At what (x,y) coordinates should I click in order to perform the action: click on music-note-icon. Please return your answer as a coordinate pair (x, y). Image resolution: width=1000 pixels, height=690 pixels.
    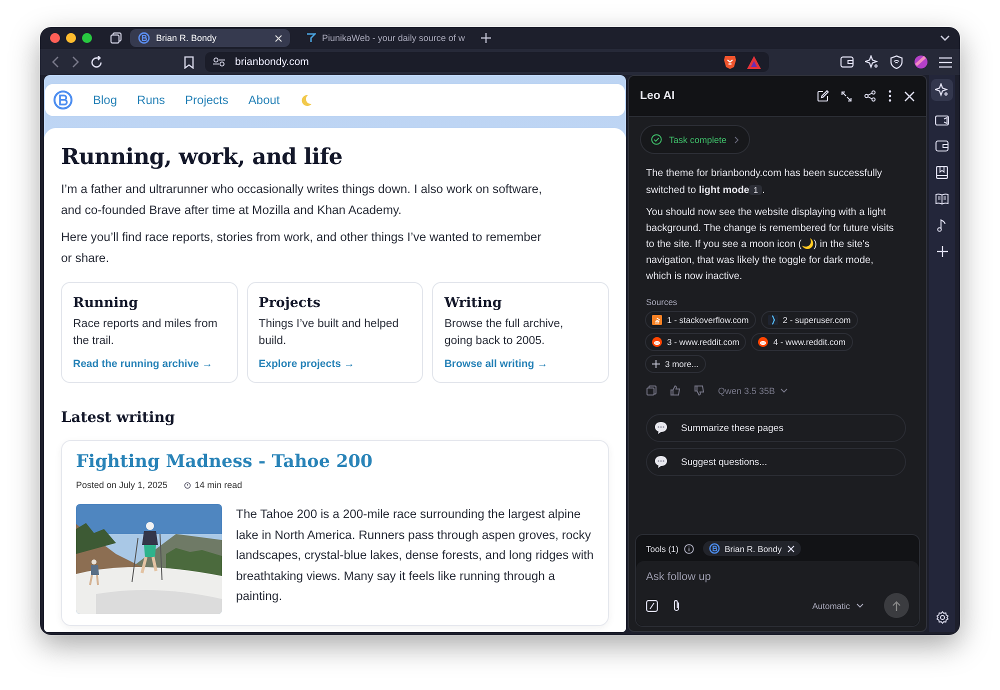
    Looking at the image, I should click on (942, 225).